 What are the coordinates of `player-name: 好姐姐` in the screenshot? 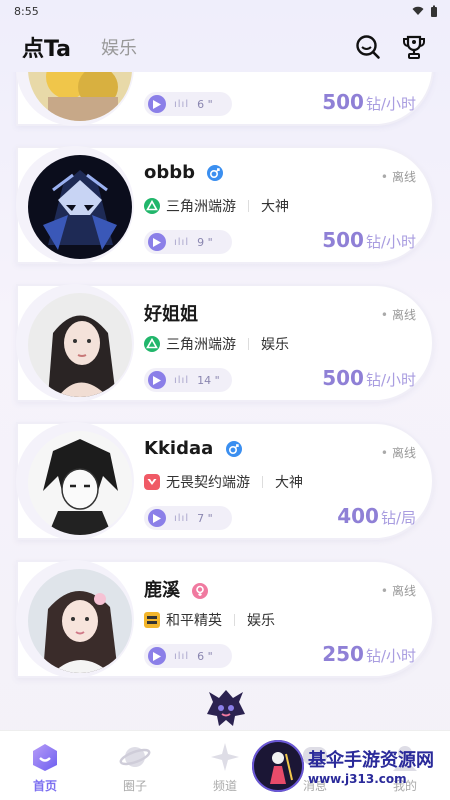 It's located at (171, 314).